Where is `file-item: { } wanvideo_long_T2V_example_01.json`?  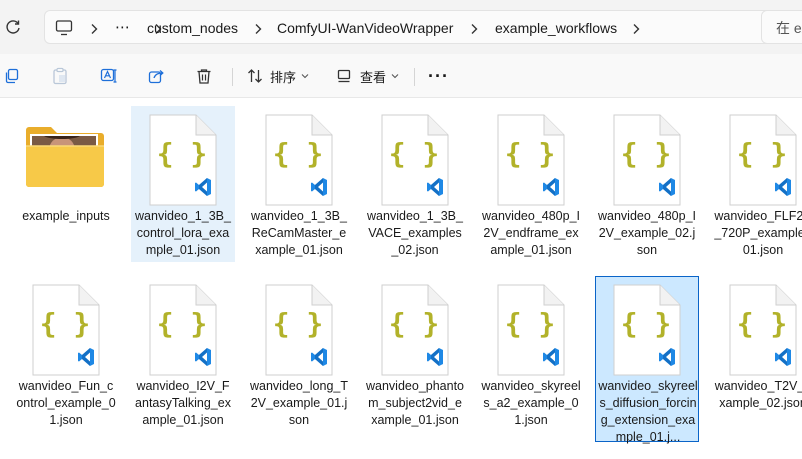 file-item: { } wanvideo_long_T2V_example_01.json is located at coordinates (299, 359).